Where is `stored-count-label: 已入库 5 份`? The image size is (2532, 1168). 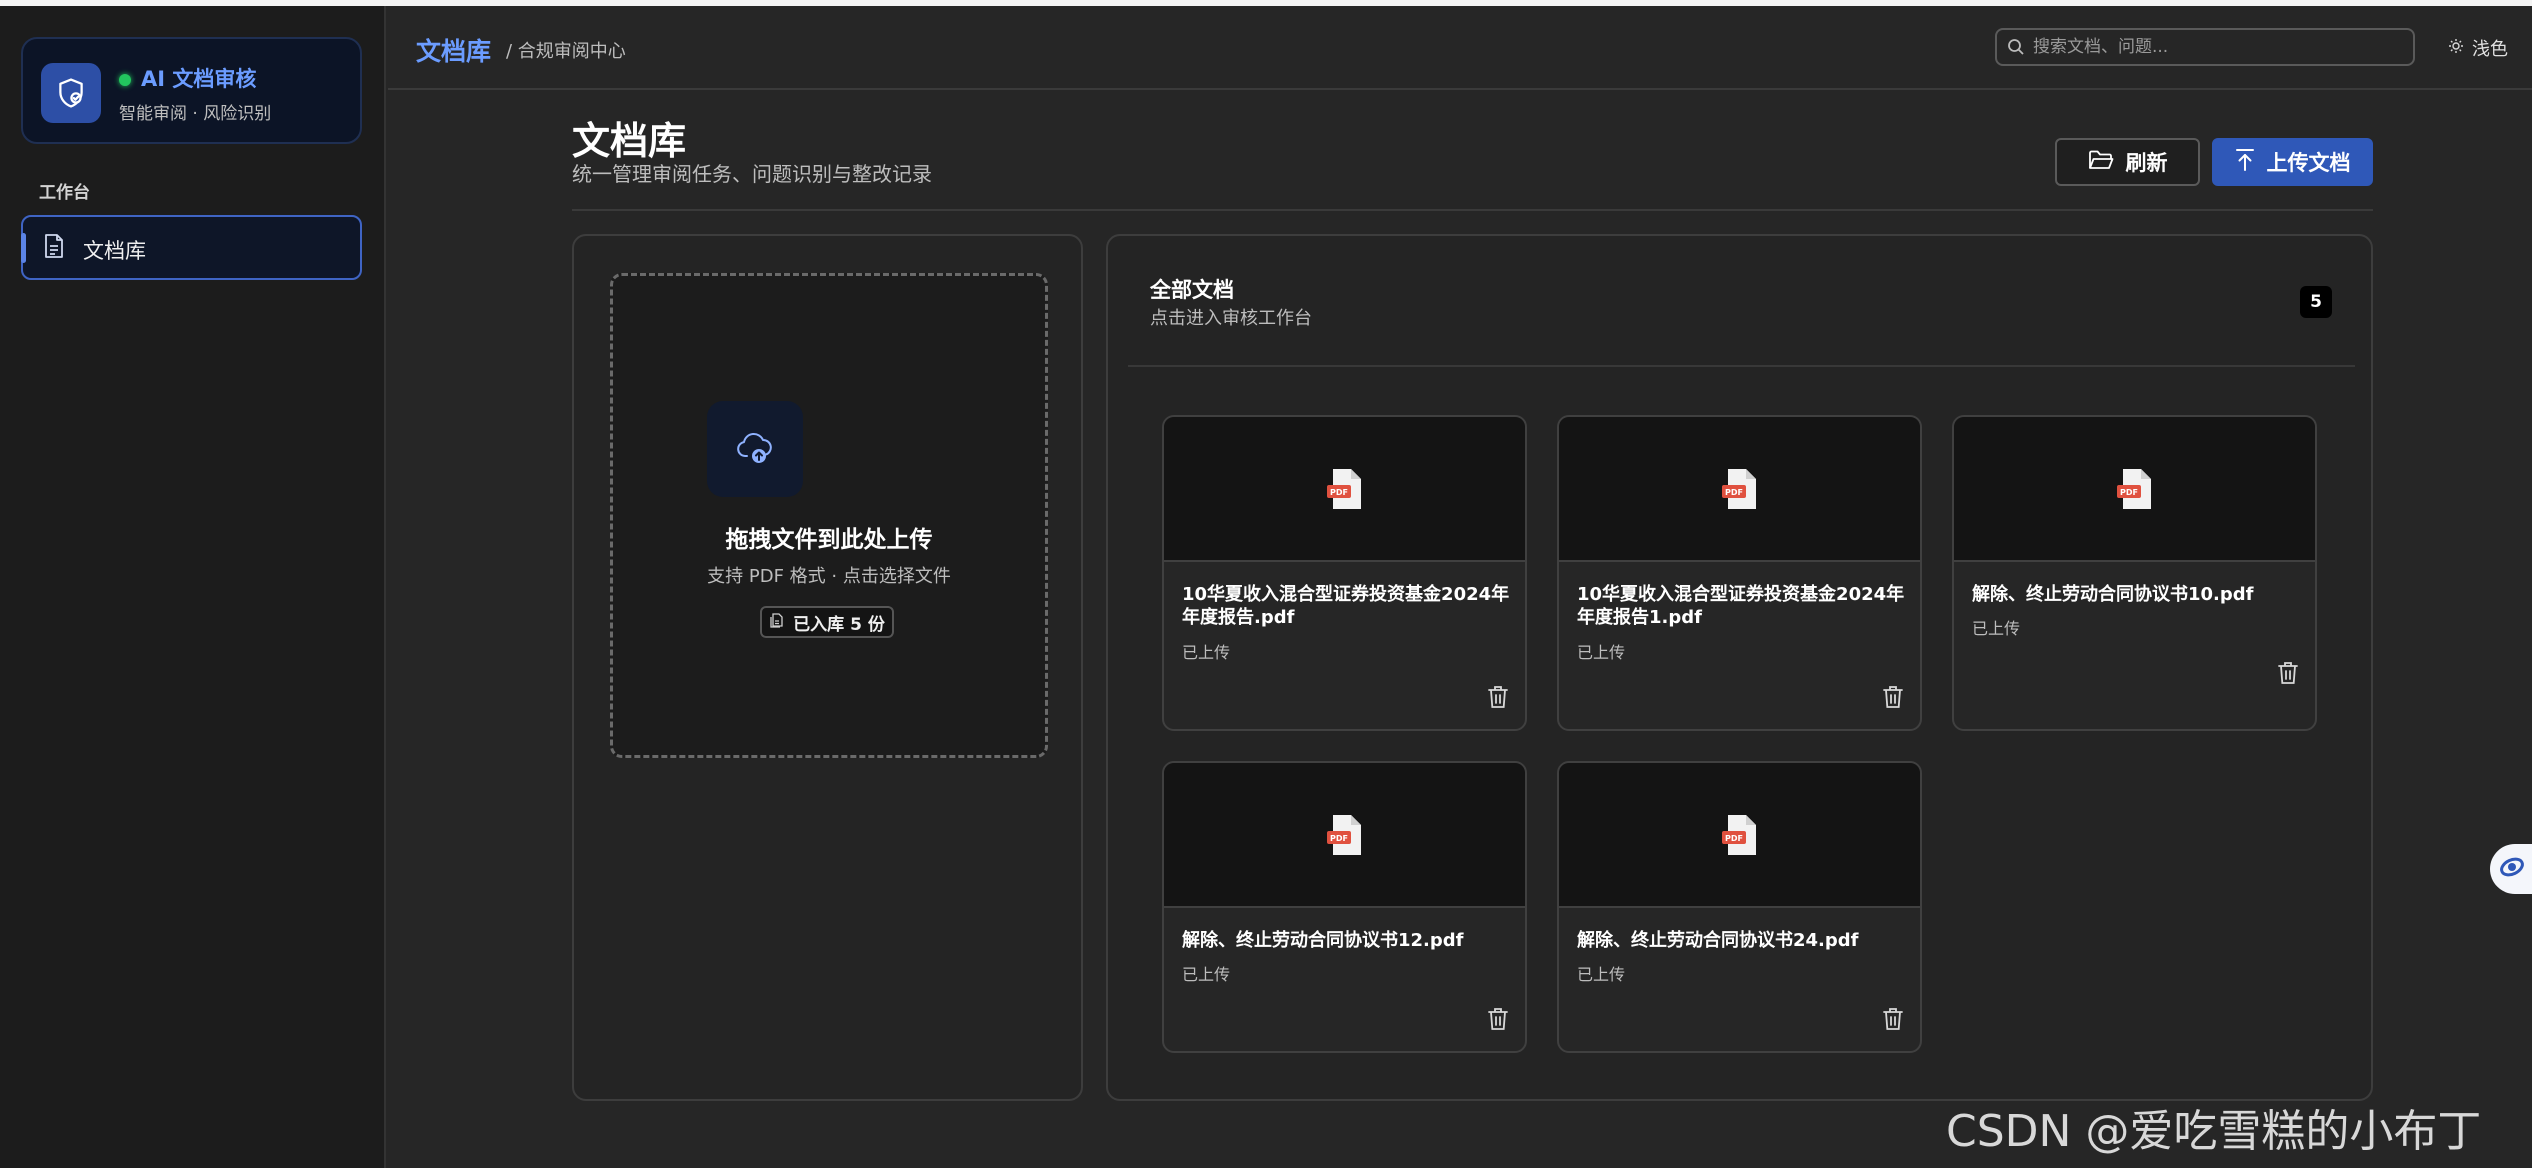 stored-count-label: 已入库 5 份 is located at coordinates (839, 624).